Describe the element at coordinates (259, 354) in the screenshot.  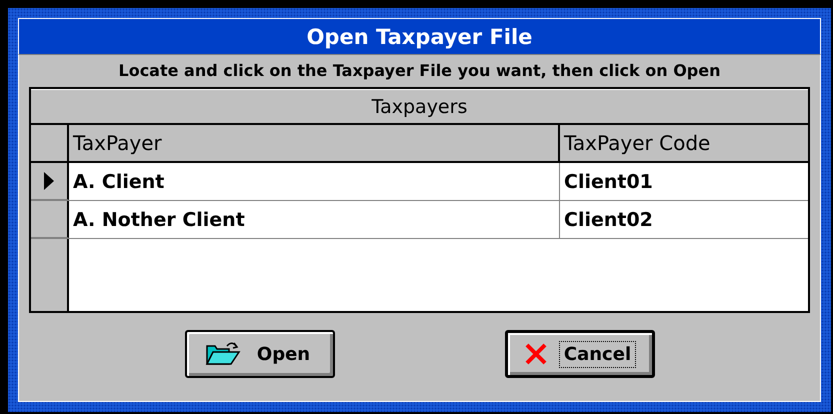
I see `open-button: Open` at that location.